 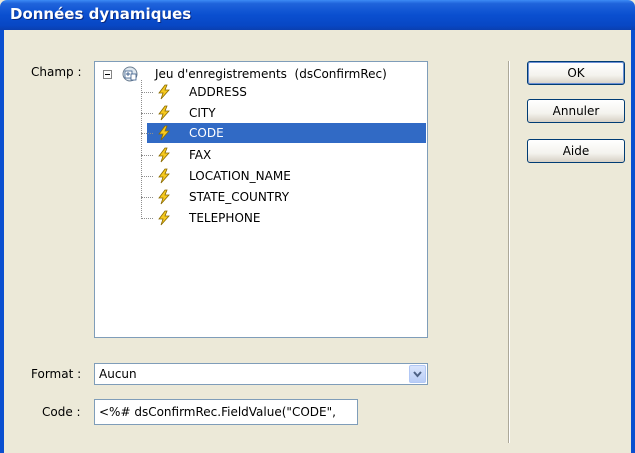 I want to click on tree-item-label: CITY, so click(x=202, y=113).